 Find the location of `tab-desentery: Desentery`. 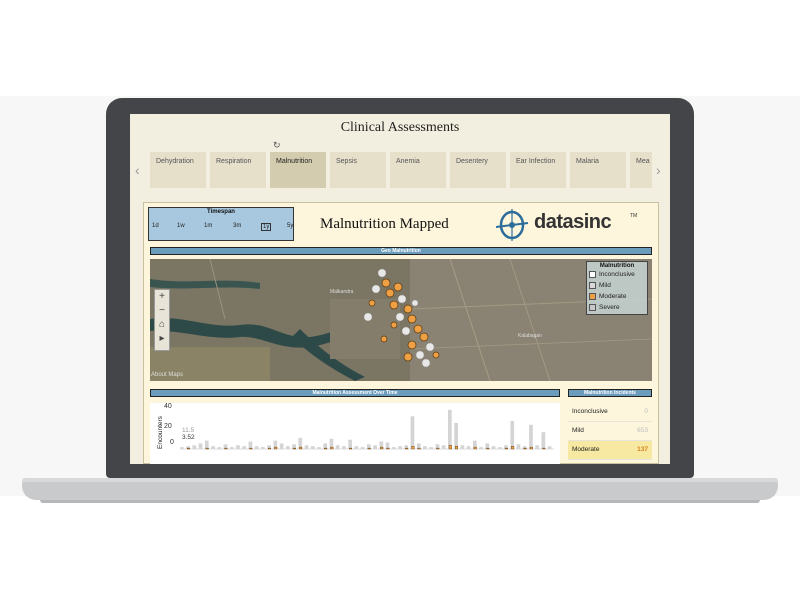

tab-desentery: Desentery is located at coordinates (478, 170).